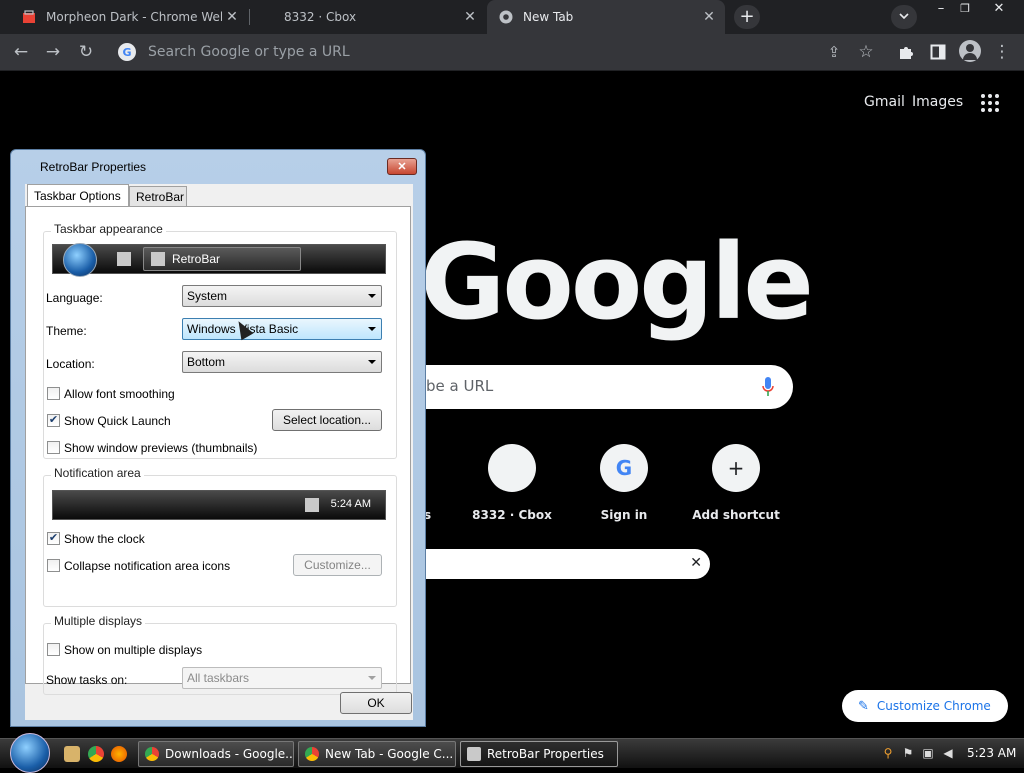  I want to click on window-close-icon: ✕, so click(999, 9).